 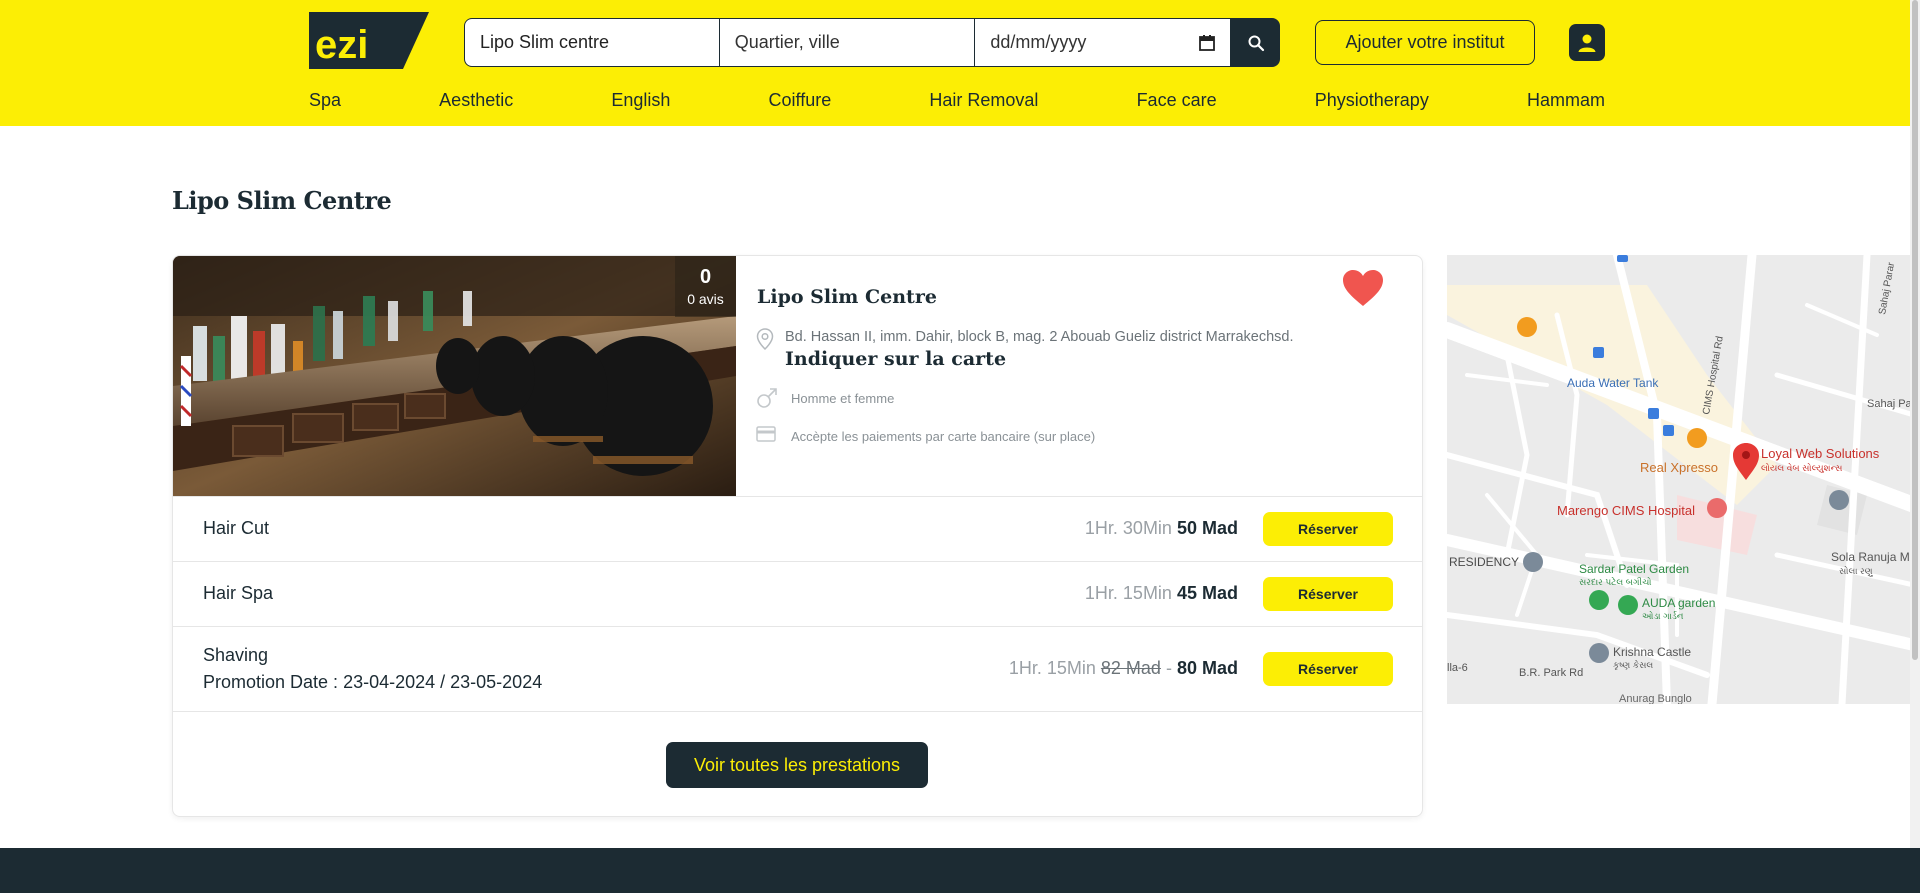 What do you see at coordinates (1038, 42) in the screenshot?
I see `date-placeholder: dd/mm/yyyy` at bounding box center [1038, 42].